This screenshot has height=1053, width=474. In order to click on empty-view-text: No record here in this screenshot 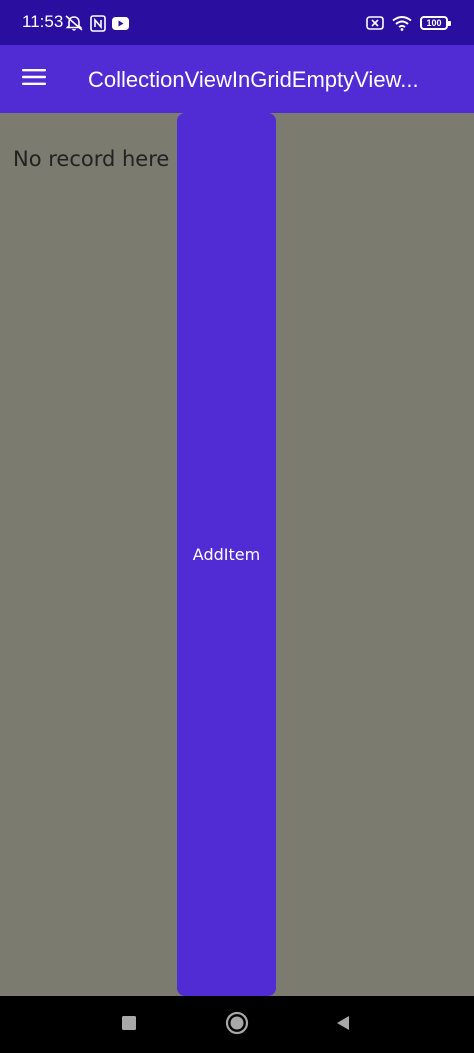, I will do `click(91, 159)`.